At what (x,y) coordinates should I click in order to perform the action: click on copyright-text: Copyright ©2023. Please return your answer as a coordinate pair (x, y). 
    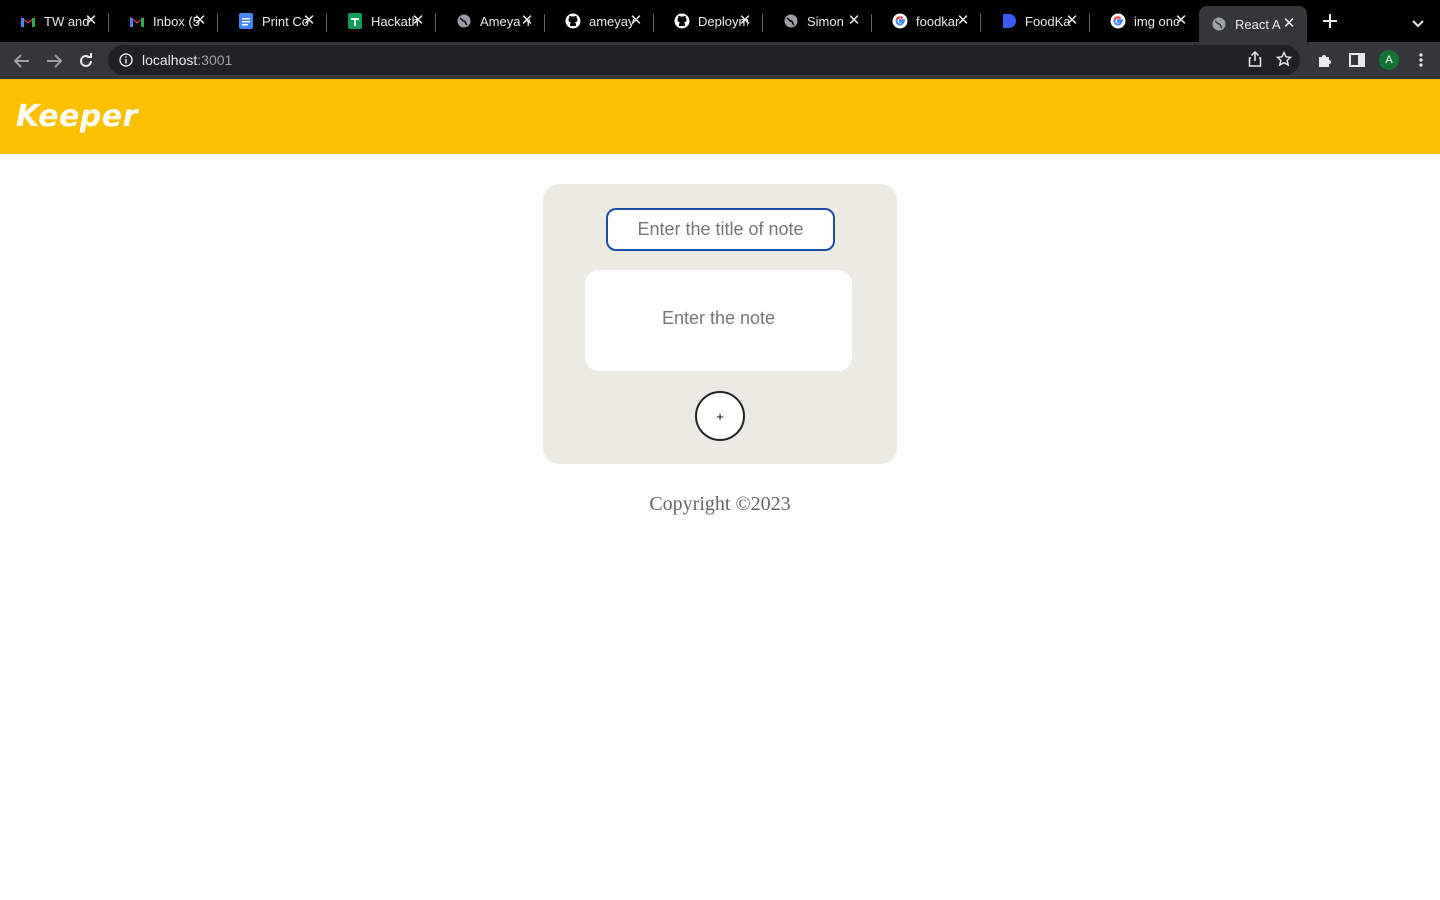
    Looking at the image, I should click on (720, 504).